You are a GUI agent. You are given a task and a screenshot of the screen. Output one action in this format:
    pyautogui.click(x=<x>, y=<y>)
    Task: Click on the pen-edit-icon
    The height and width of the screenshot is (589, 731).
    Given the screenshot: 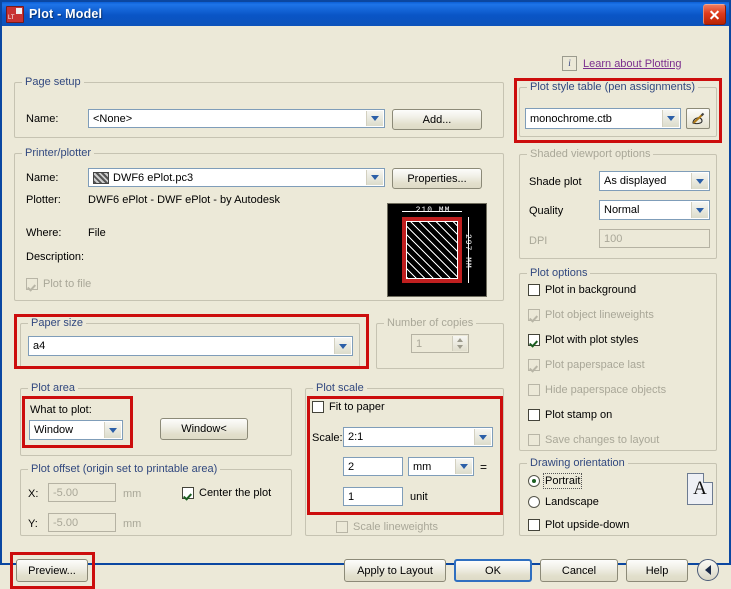 What is the action you would take?
    pyautogui.click(x=698, y=118)
    